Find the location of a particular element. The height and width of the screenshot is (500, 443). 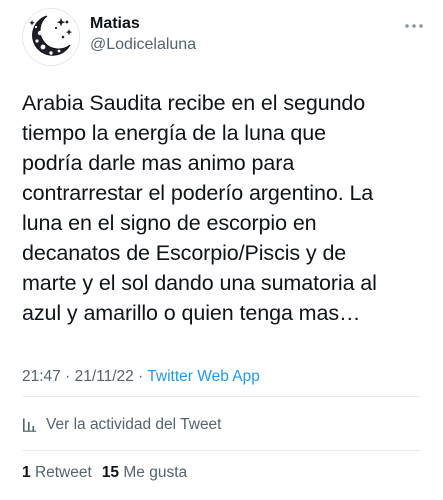

likes-label: Me gusta is located at coordinates (155, 472).